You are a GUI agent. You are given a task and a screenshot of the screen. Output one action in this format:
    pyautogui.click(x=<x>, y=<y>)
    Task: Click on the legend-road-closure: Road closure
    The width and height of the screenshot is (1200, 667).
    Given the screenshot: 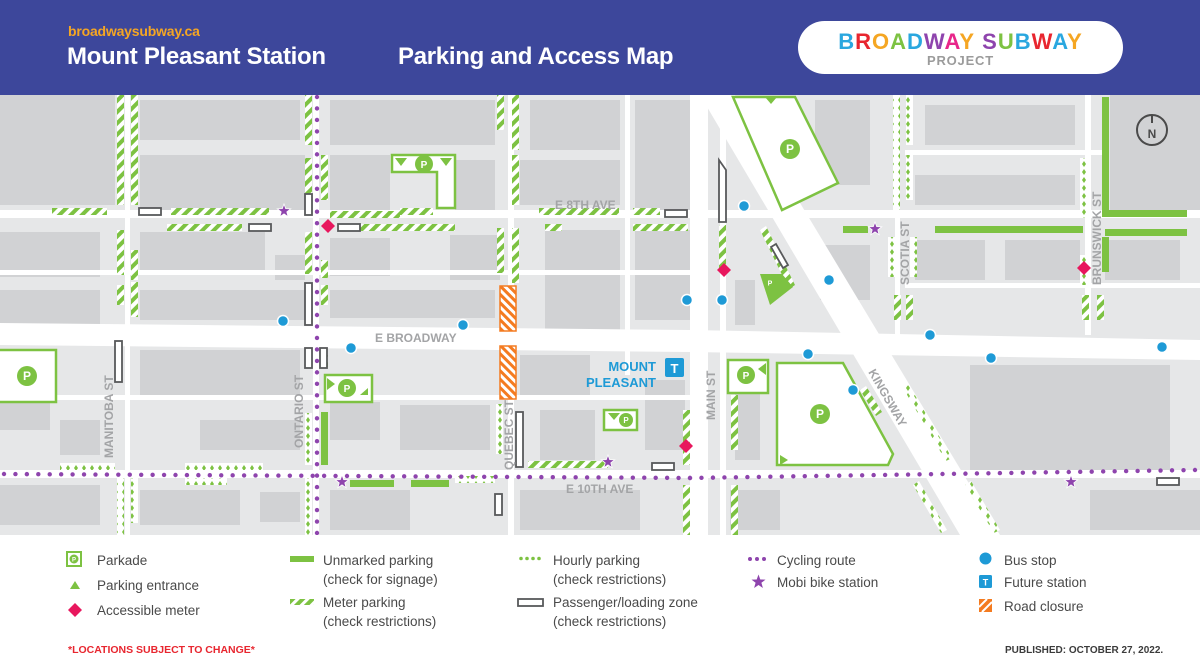 What is the action you would take?
    pyautogui.click(x=1044, y=606)
    